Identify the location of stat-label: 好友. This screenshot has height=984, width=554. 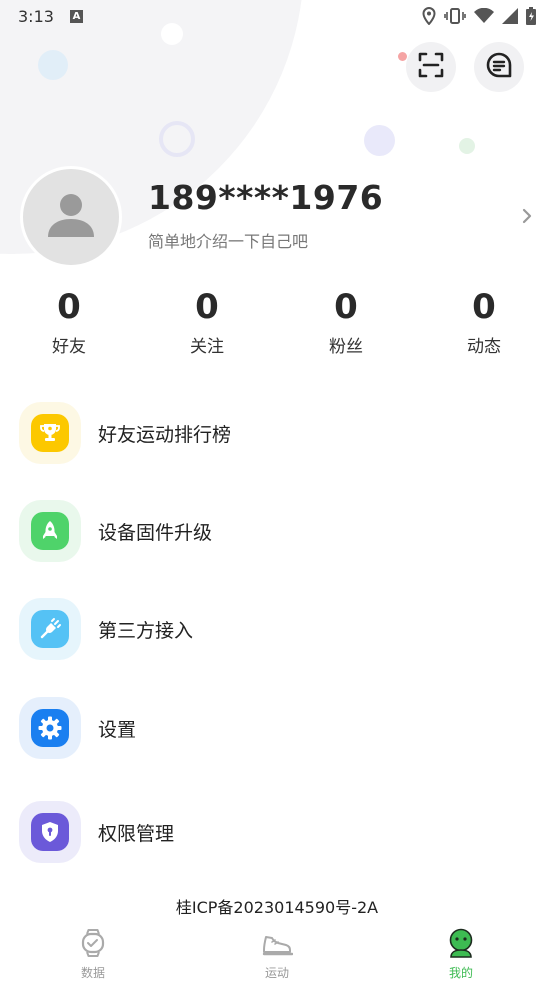
(69, 347).